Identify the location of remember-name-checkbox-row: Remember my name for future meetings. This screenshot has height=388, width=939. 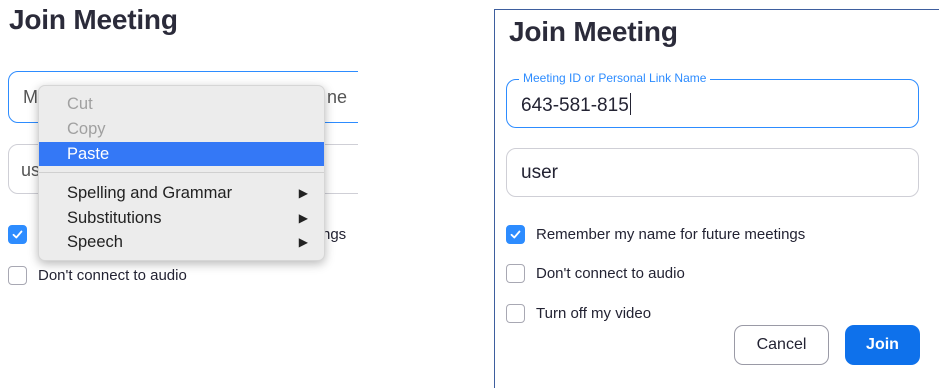
(655, 234).